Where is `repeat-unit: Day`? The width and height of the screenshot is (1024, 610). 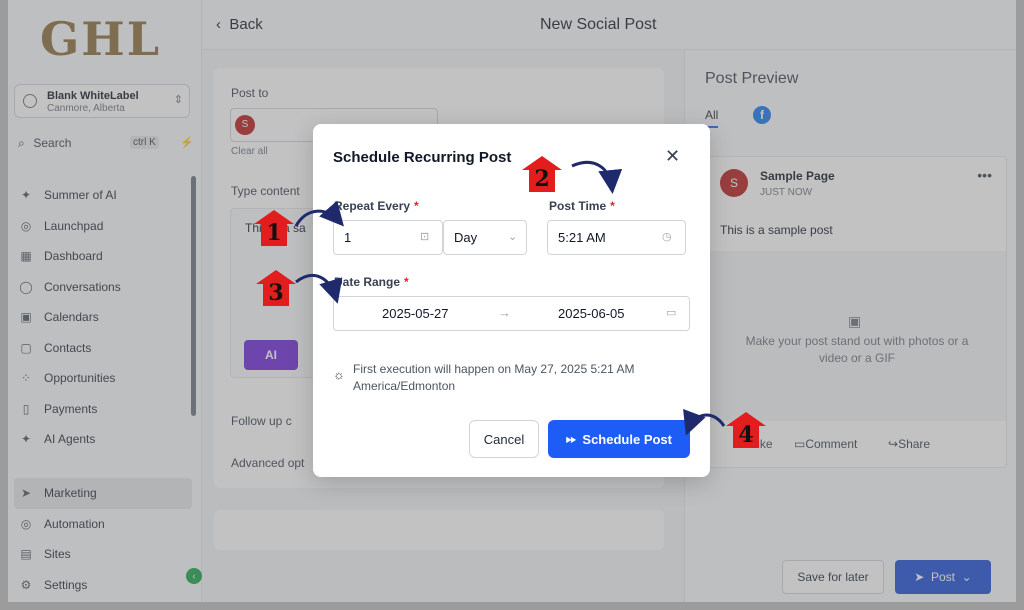 repeat-unit: Day is located at coordinates (466, 237).